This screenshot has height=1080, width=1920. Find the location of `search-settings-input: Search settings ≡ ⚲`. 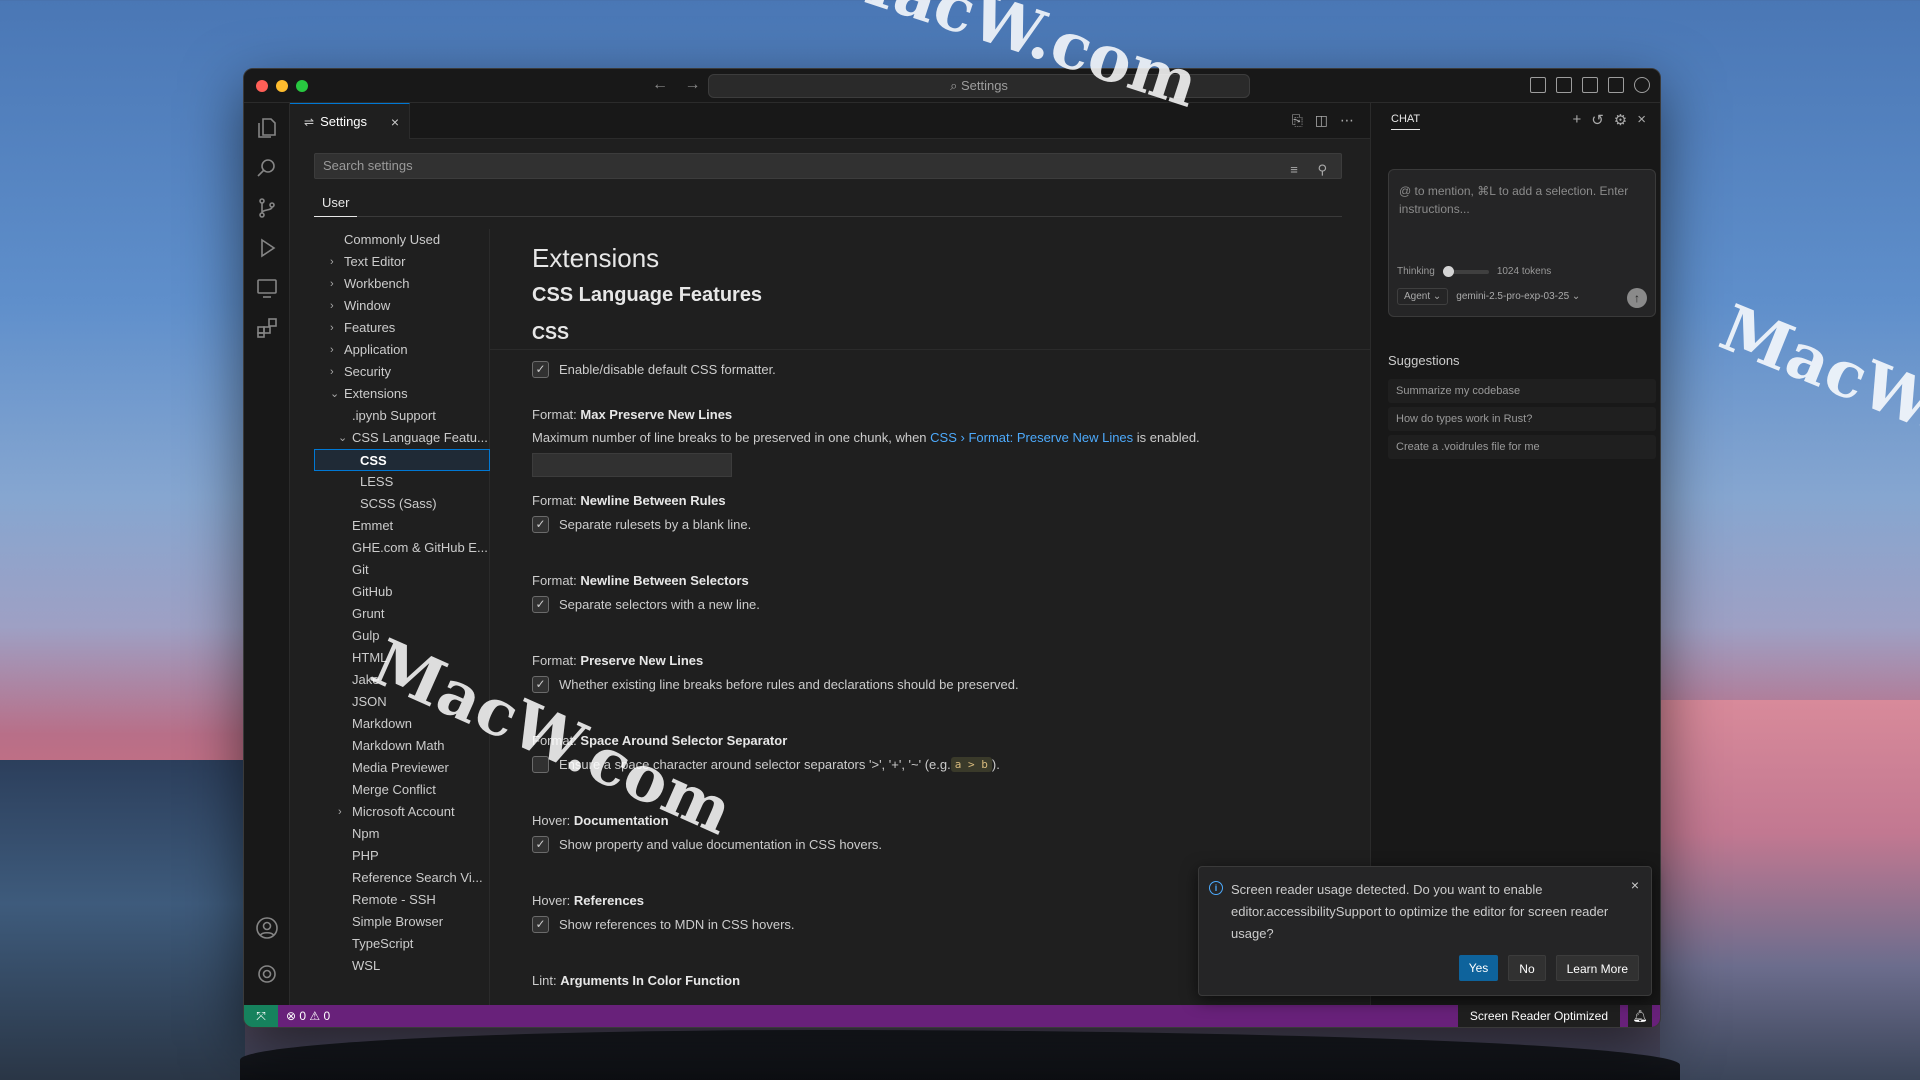

search-settings-input: Search settings ≡ ⚲ is located at coordinates (828, 166).